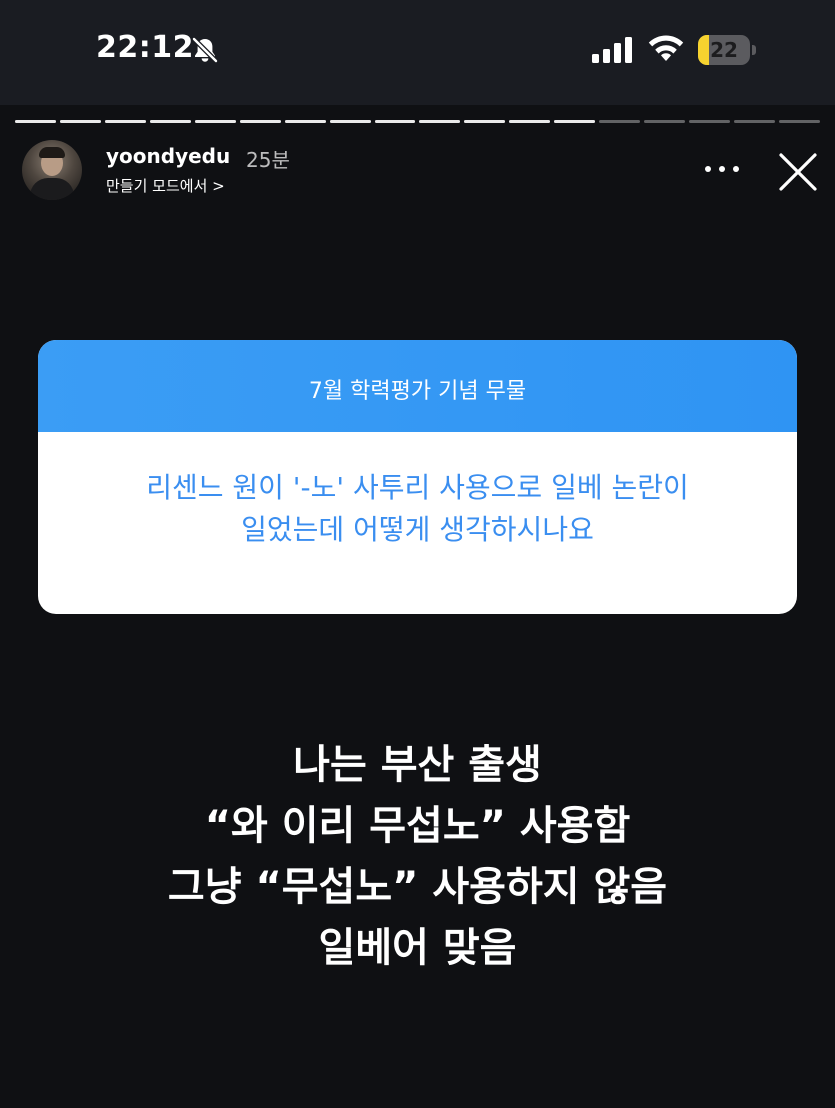 The height and width of the screenshot is (1108, 835). Describe the element at coordinates (417, 123) in the screenshot. I see `story-progress-bar` at that location.